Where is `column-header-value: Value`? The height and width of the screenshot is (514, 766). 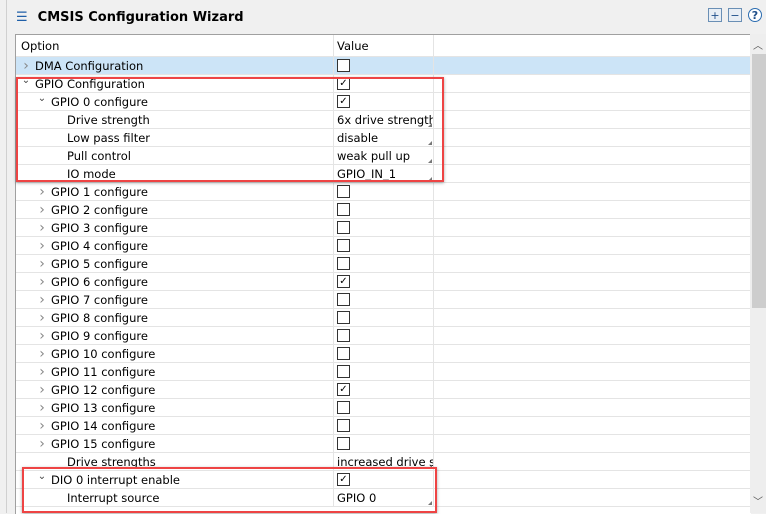
column-header-value: Value is located at coordinates (384, 45).